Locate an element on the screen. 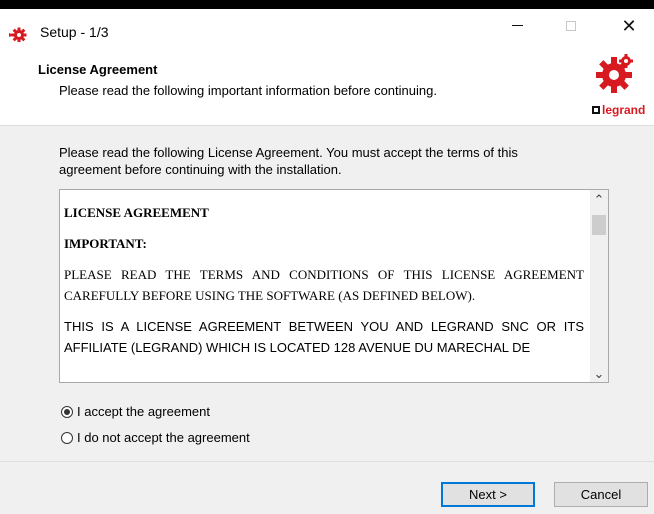  scroll-up-button: ⌃ is located at coordinates (599, 199).